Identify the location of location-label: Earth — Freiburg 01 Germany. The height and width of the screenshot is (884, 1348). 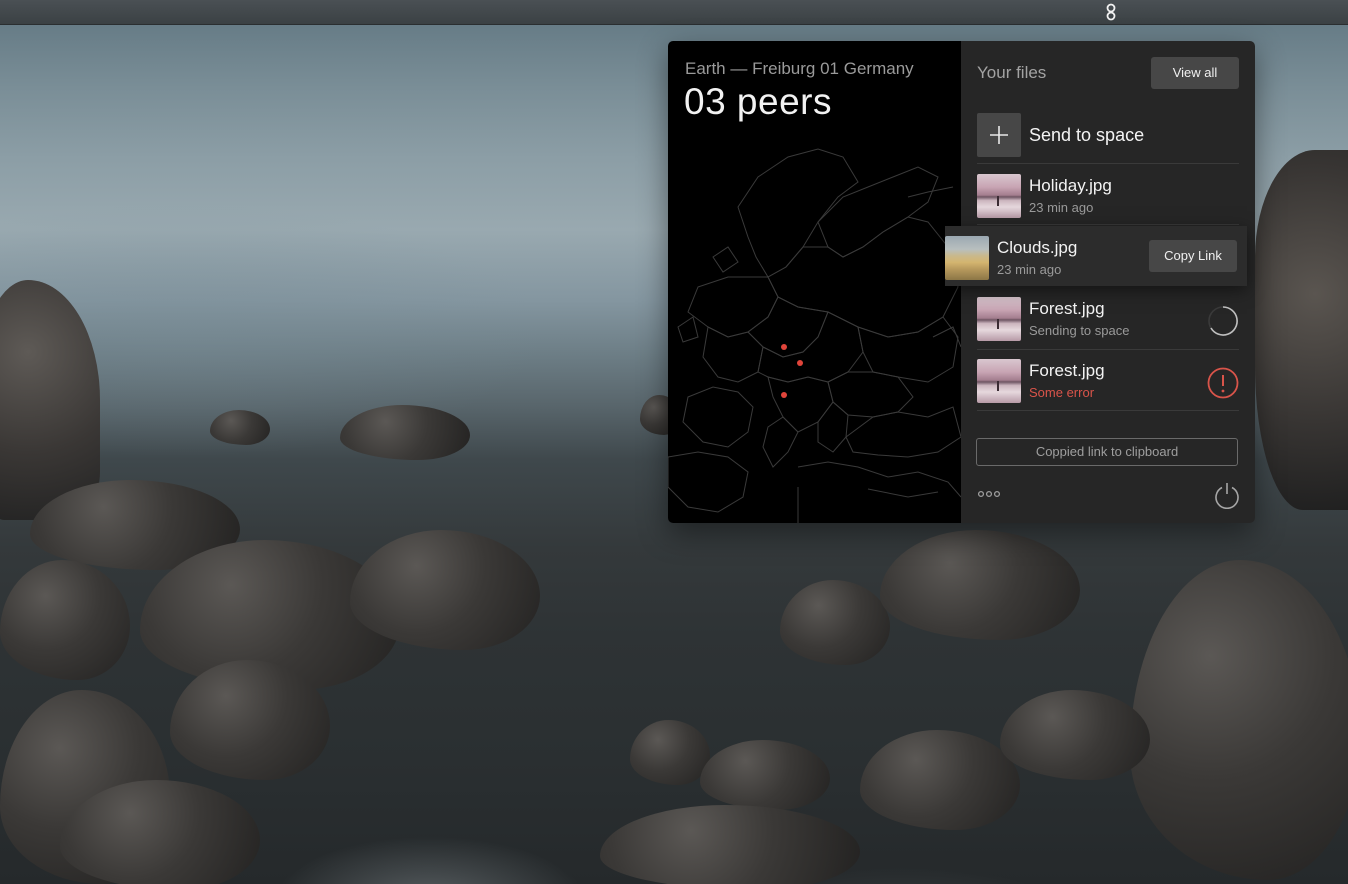
(799, 68).